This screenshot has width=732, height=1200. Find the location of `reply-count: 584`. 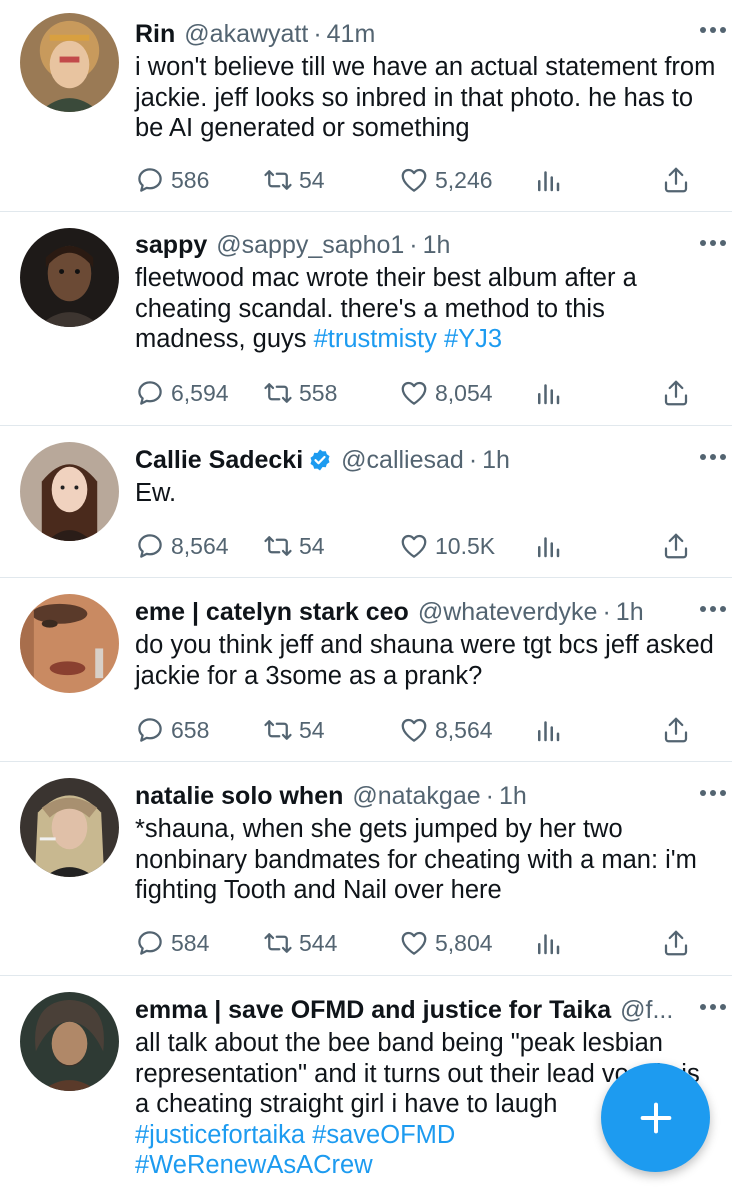

reply-count: 584 is located at coordinates (190, 942).